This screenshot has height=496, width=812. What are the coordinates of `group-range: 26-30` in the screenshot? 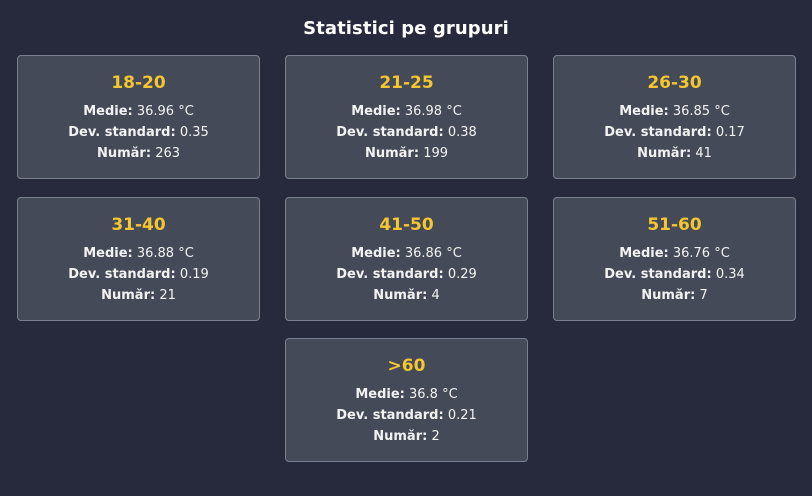 It's located at (674, 83).